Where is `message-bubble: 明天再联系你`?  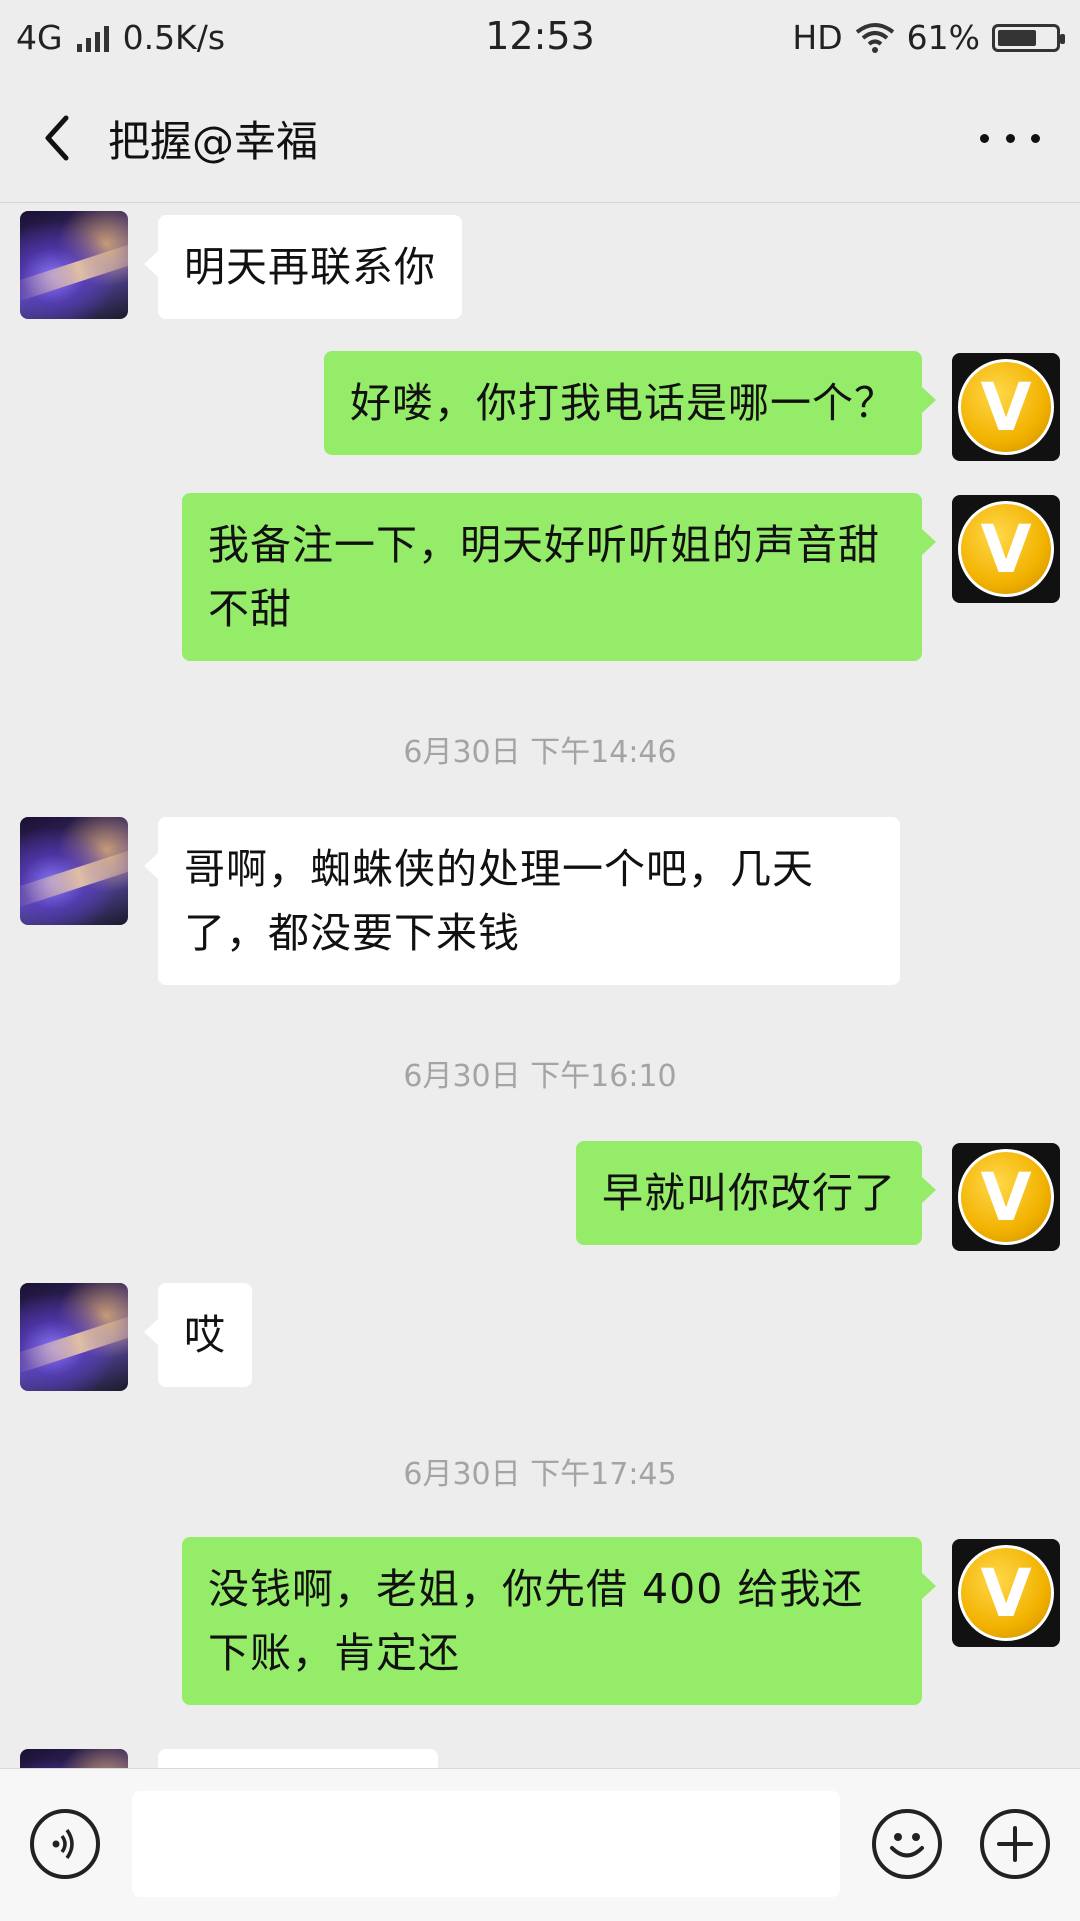 message-bubble: 明天再联系你 is located at coordinates (303, 267).